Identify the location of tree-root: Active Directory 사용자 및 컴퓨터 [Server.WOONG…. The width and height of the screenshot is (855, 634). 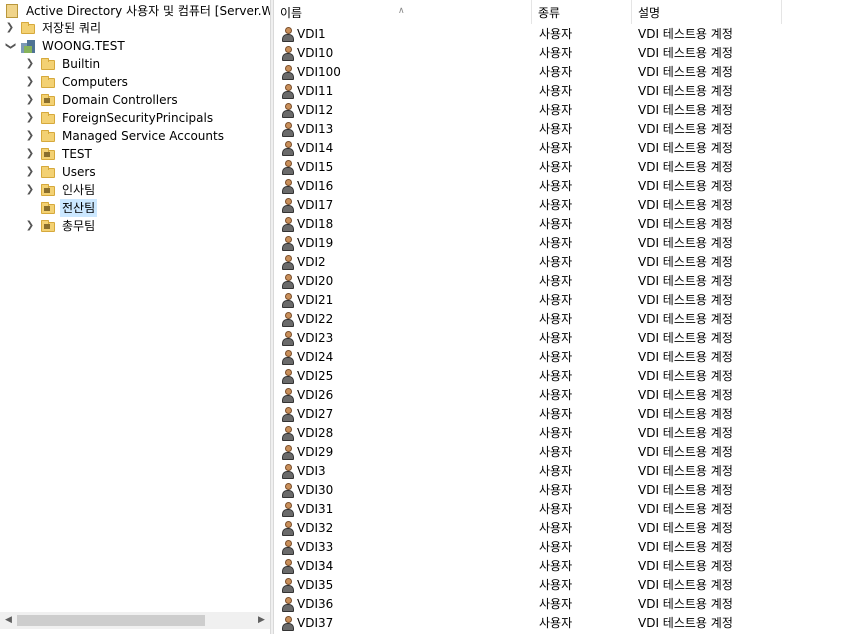
(137, 11).